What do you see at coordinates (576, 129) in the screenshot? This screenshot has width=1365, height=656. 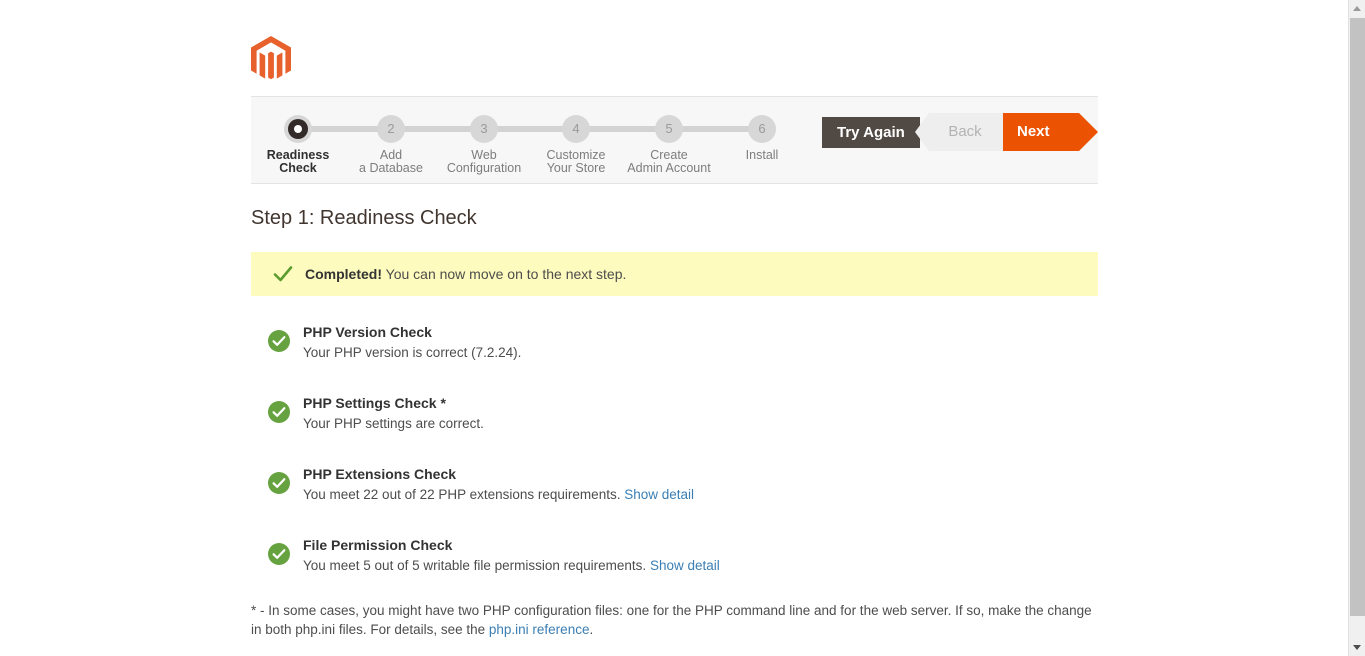 I see `step-bullet-4: 4` at bounding box center [576, 129].